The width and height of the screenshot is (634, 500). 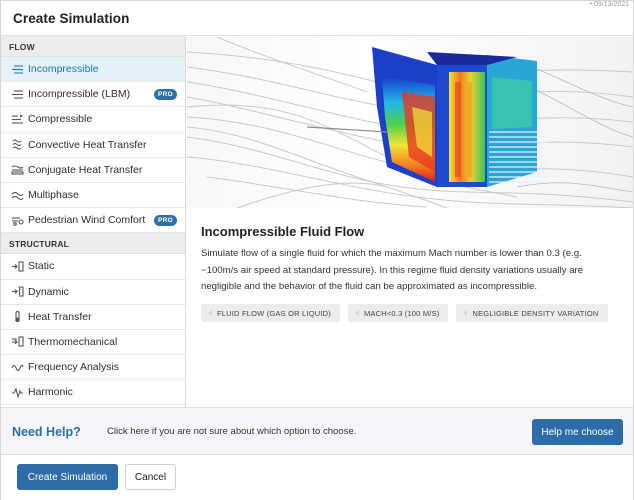 What do you see at coordinates (93, 244) in the screenshot?
I see `section-header-structural: STRUCTURAL` at bounding box center [93, 244].